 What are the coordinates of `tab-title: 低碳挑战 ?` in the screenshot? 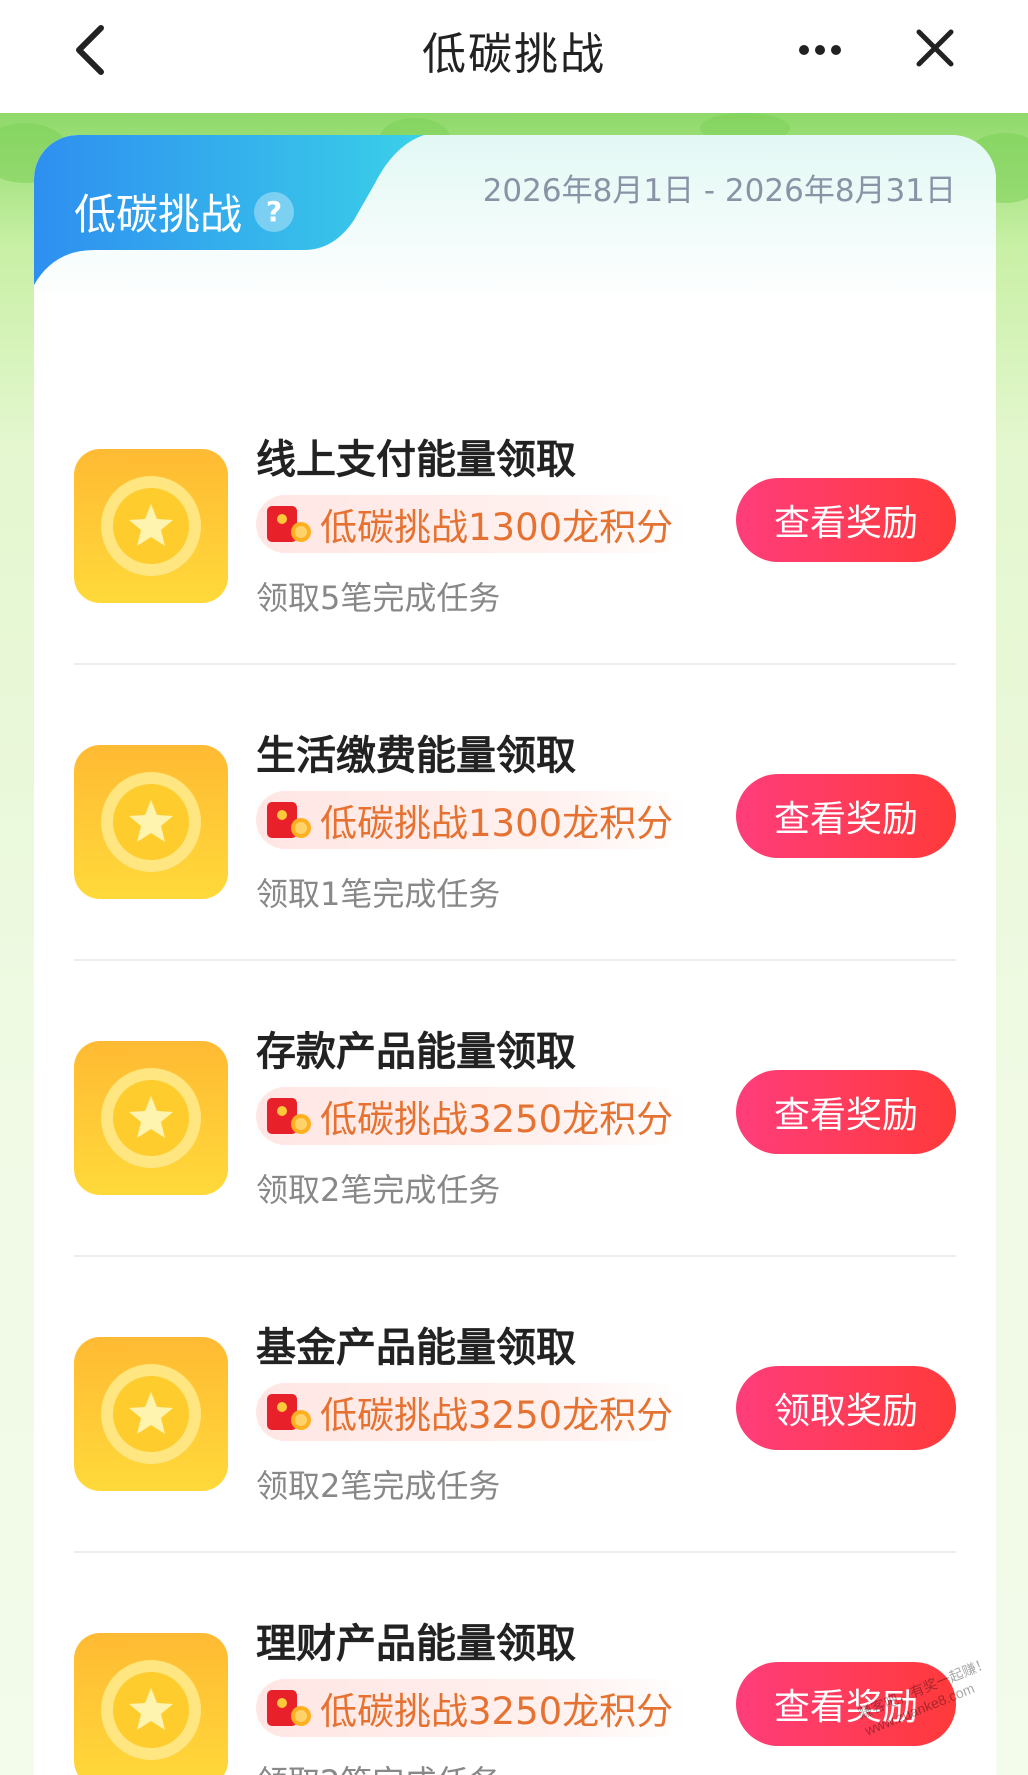 It's located at (184, 211).